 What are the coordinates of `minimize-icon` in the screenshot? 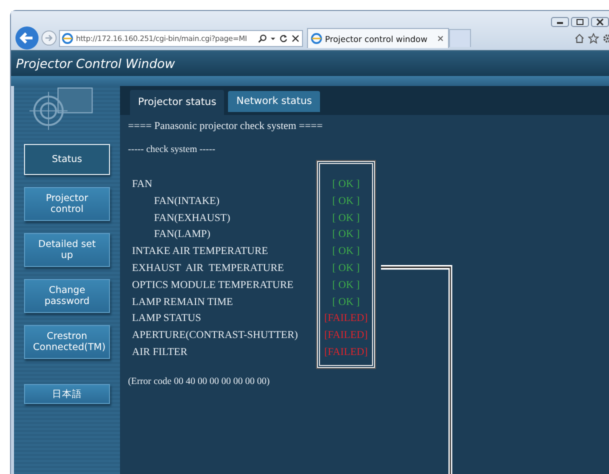 It's located at (560, 22).